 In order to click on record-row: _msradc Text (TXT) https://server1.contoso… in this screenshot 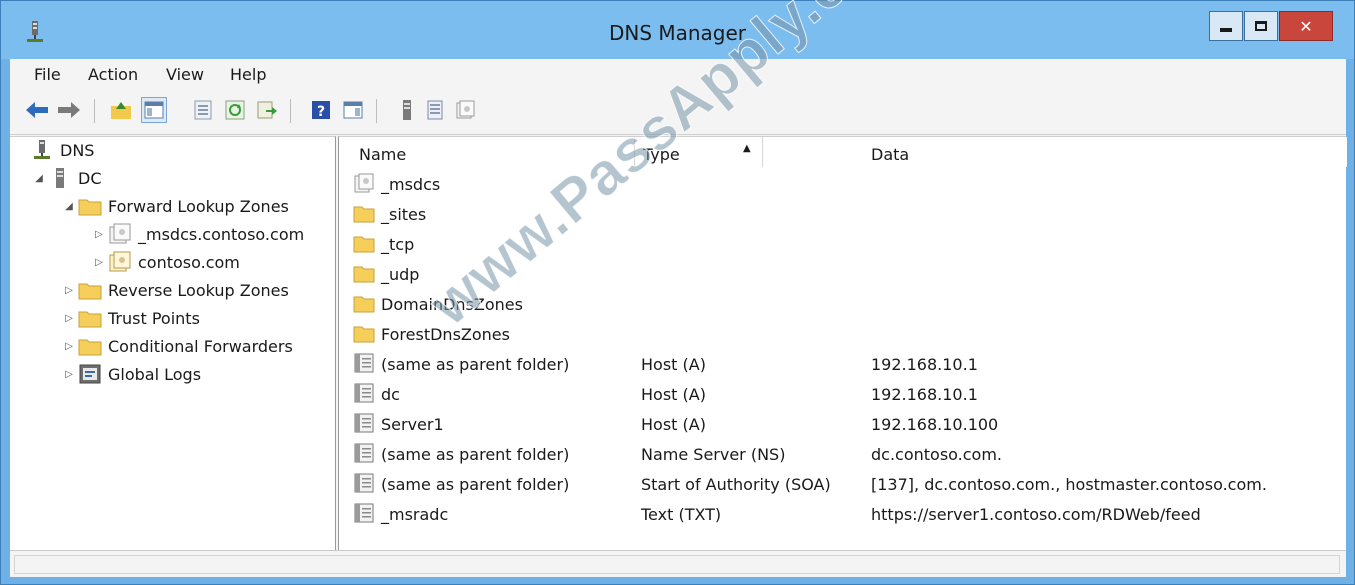, I will do `click(843, 514)`.